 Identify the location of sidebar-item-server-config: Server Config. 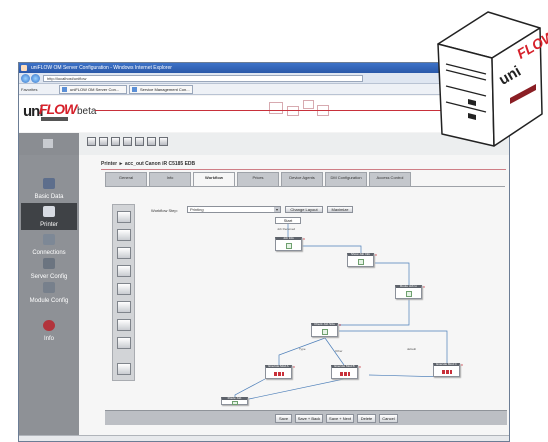
(49, 268).